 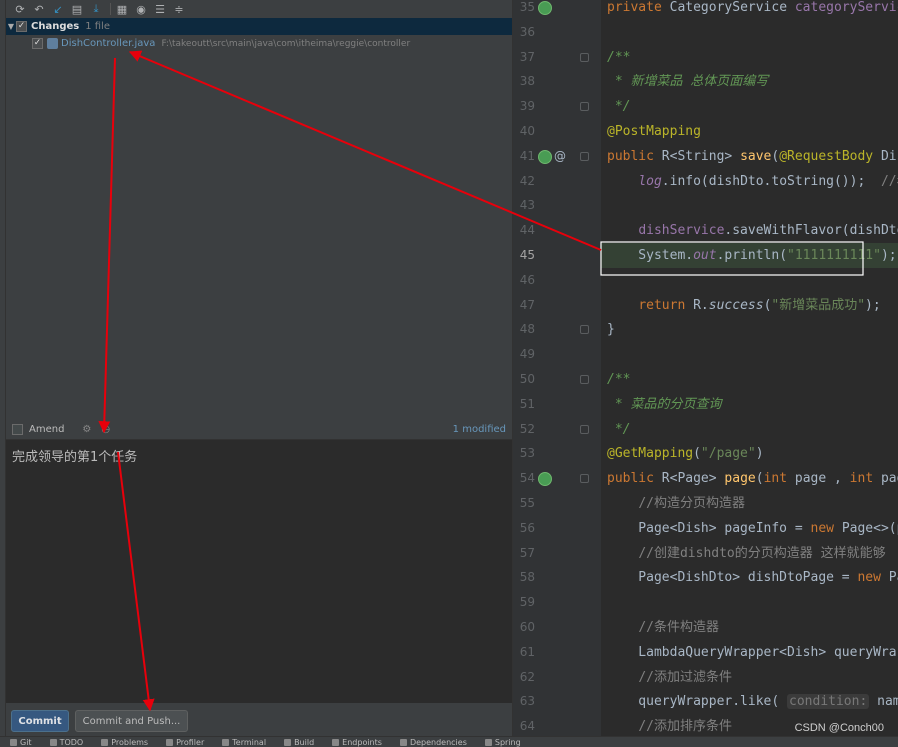 I want to click on arrow-to-amend, so click(x=107, y=245).